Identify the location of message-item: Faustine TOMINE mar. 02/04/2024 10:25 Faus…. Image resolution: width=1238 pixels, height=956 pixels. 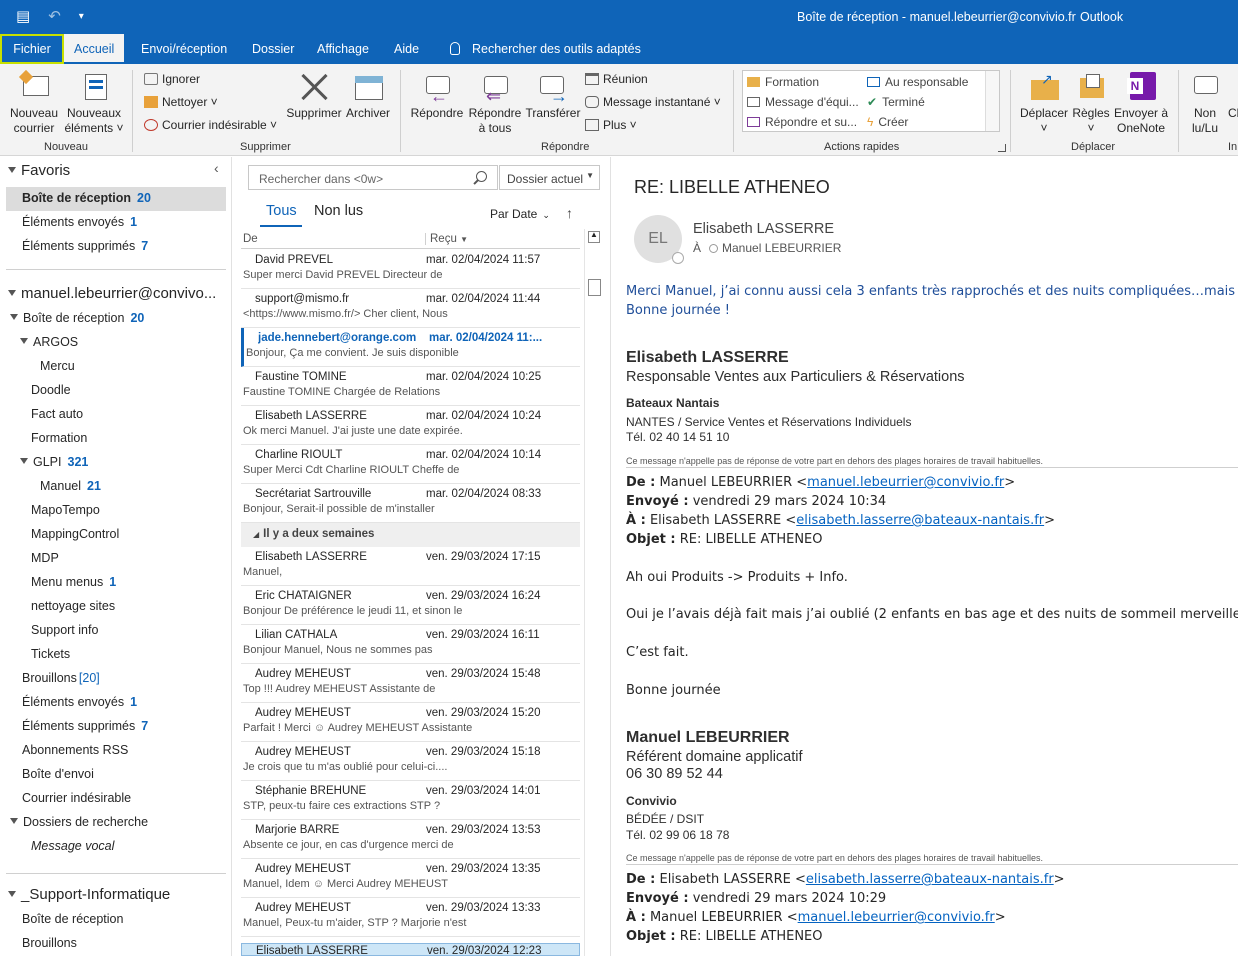
(410, 386).